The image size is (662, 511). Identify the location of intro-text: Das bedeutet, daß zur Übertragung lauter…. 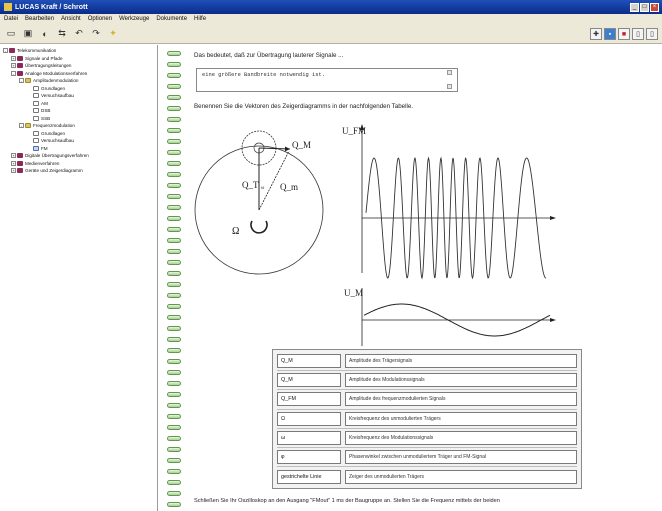
(269, 55).